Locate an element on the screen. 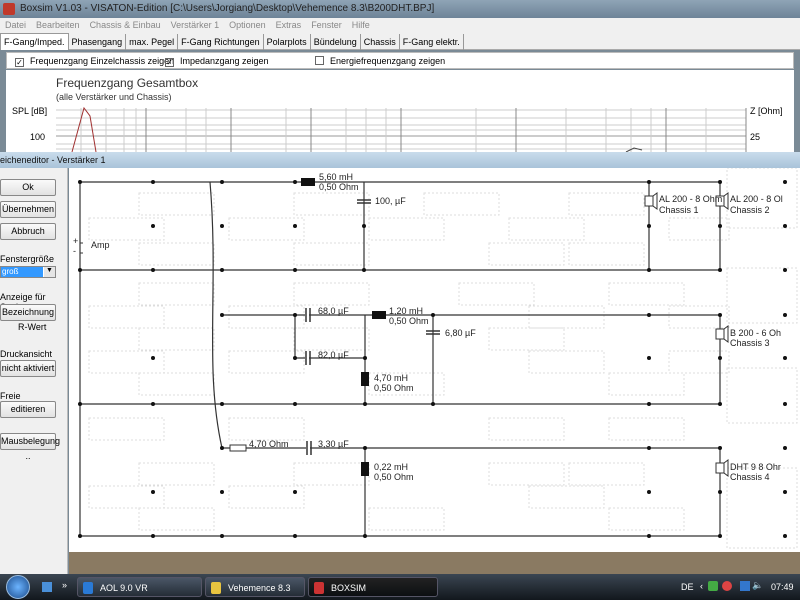 The image size is (800, 600). speaker-2-model: AL 200 - 8 Ol is located at coordinates (756, 199).